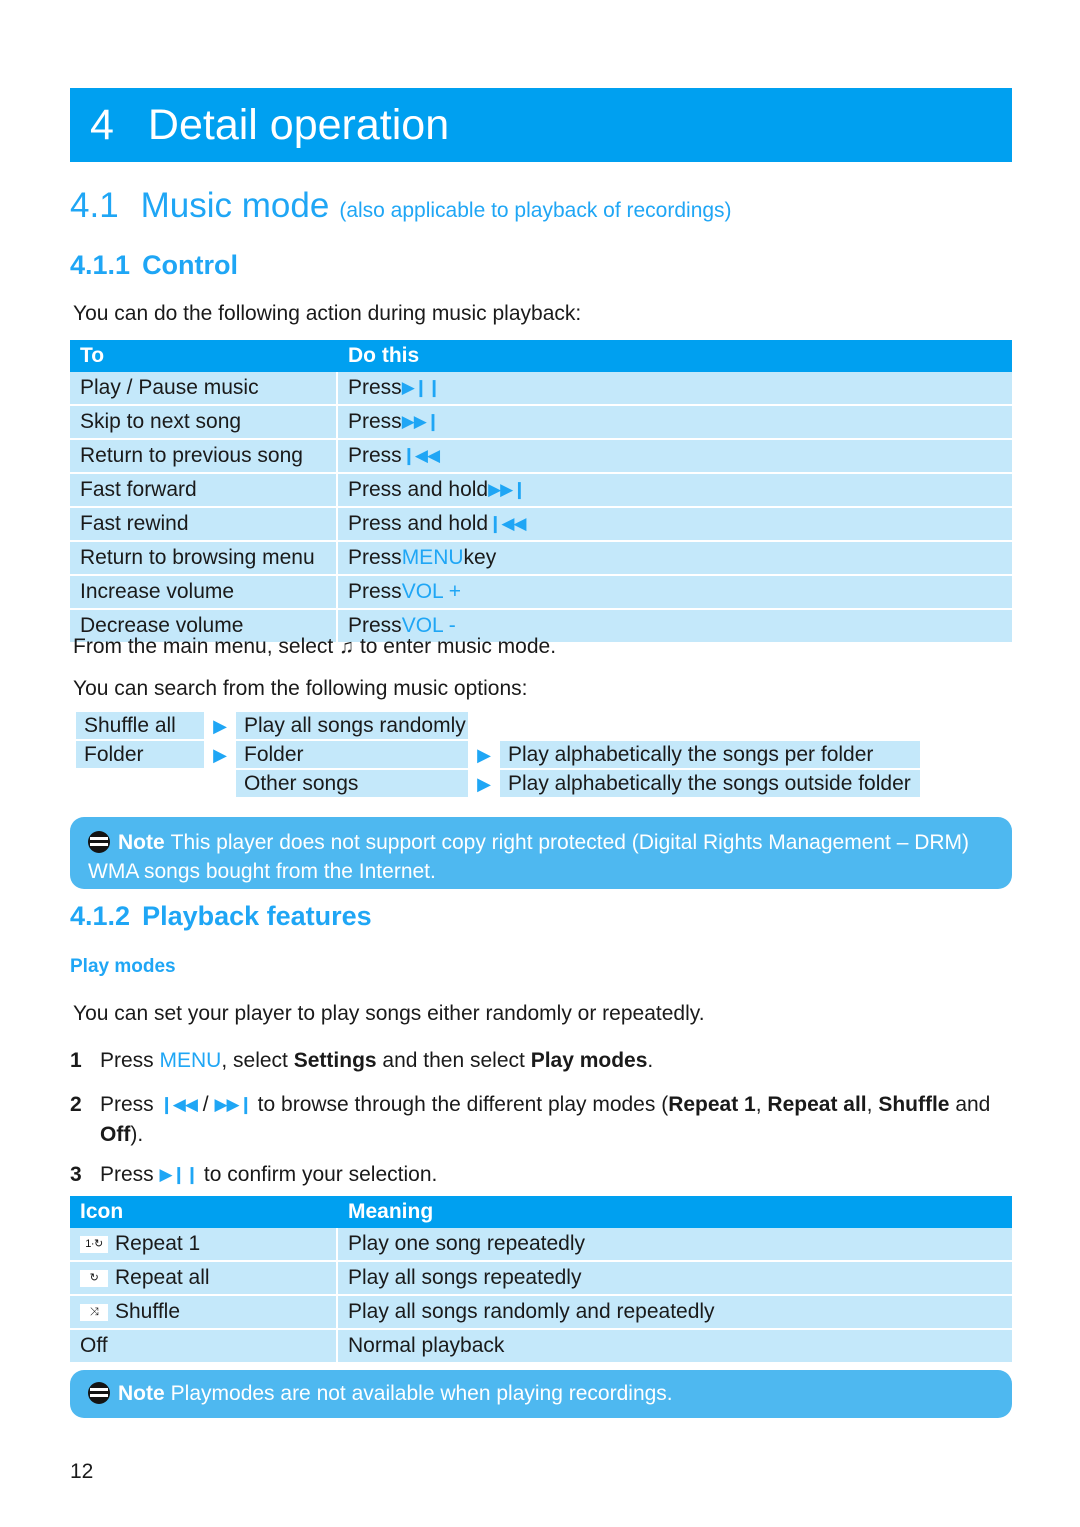  I want to click on transport-icon: ▶▶❙, so click(233, 1104).